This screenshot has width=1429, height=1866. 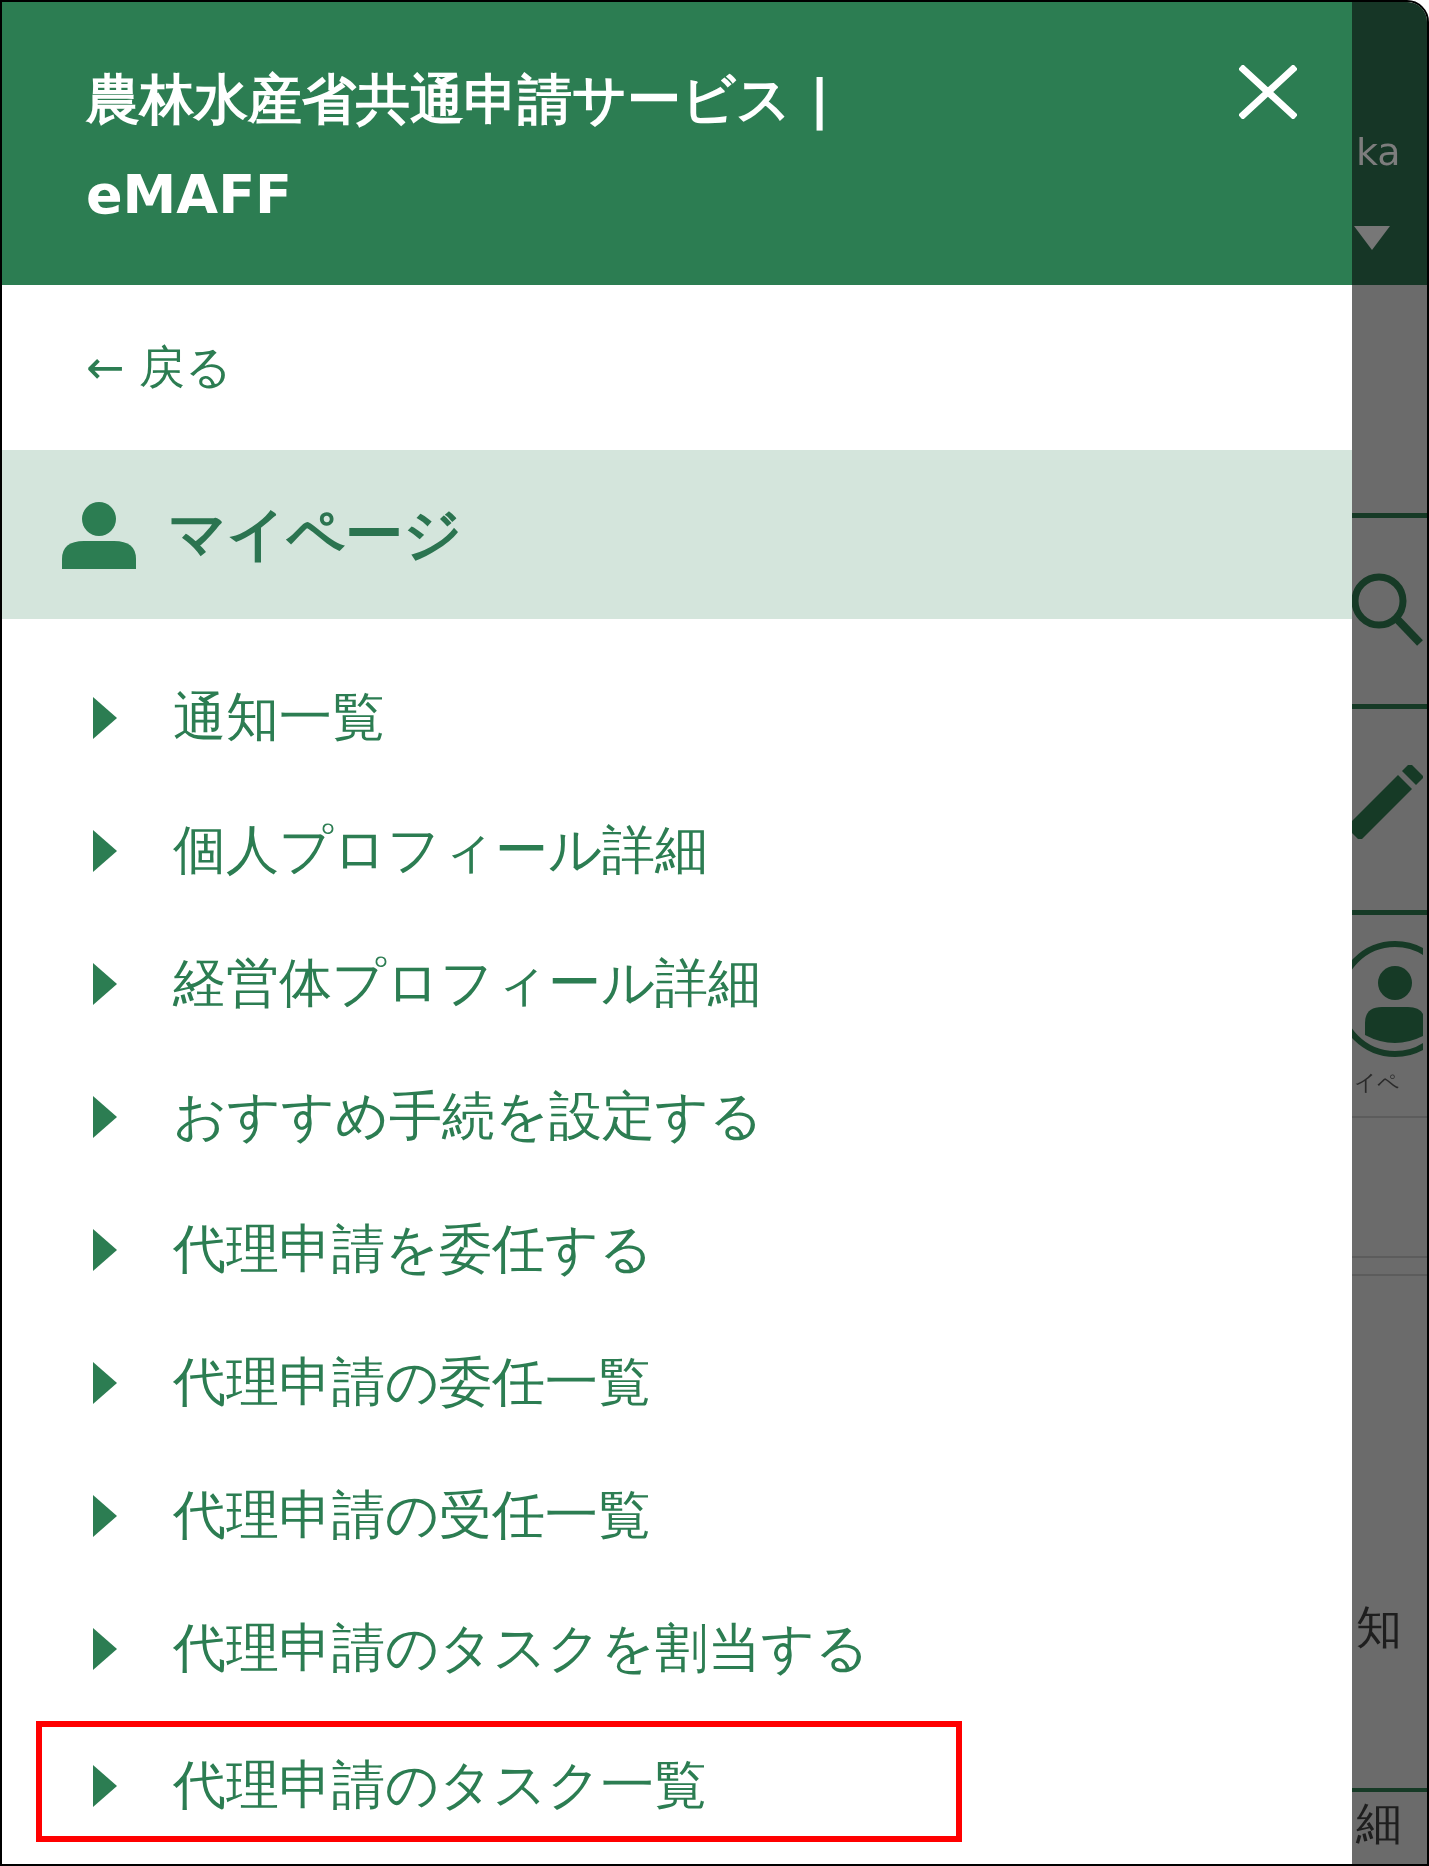 What do you see at coordinates (327, 1249) in the screenshot?
I see `menu-item: 代理申請を委任する` at bounding box center [327, 1249].